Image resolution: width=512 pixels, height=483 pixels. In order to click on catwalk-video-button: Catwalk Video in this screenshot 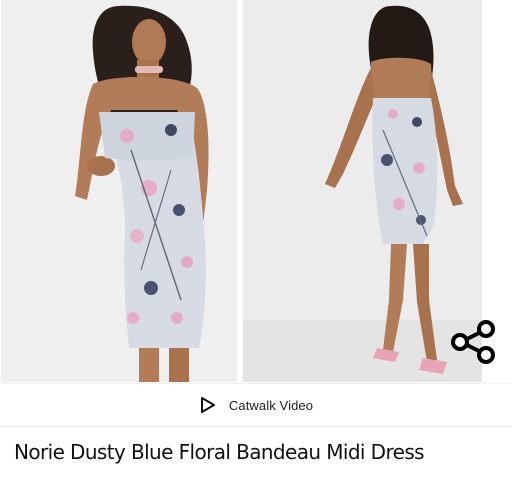, I will do `click(256, 405)`.